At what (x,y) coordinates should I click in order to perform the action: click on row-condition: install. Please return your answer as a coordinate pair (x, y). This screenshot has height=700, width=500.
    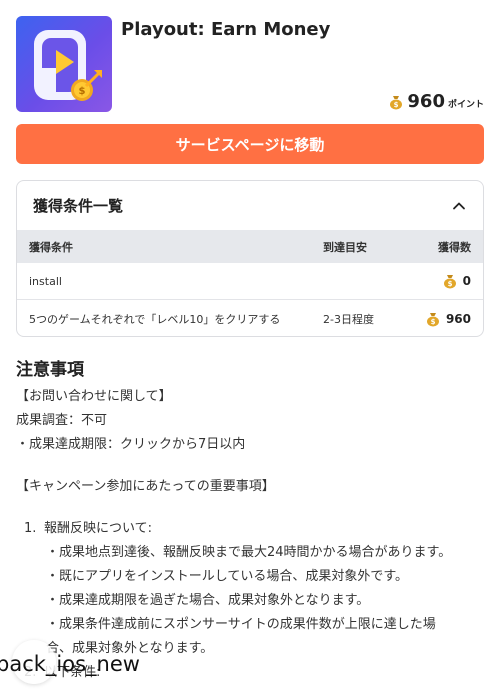
    Looking at the image, I should click on (45, 281).